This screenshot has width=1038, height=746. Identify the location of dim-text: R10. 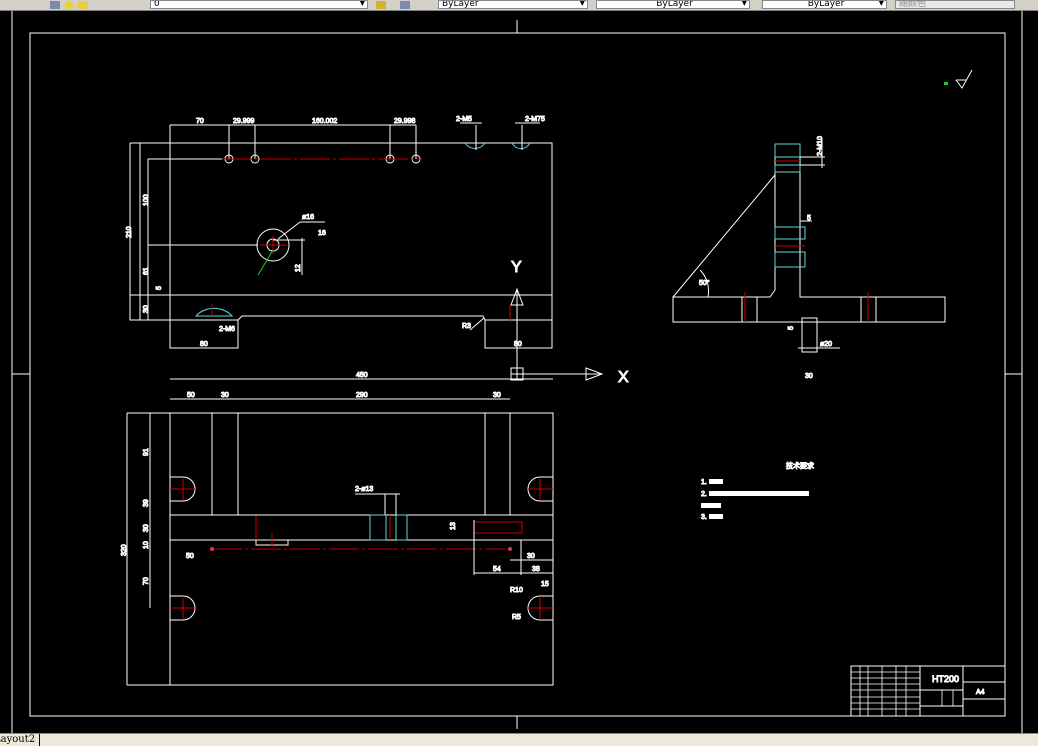
(516, 590).